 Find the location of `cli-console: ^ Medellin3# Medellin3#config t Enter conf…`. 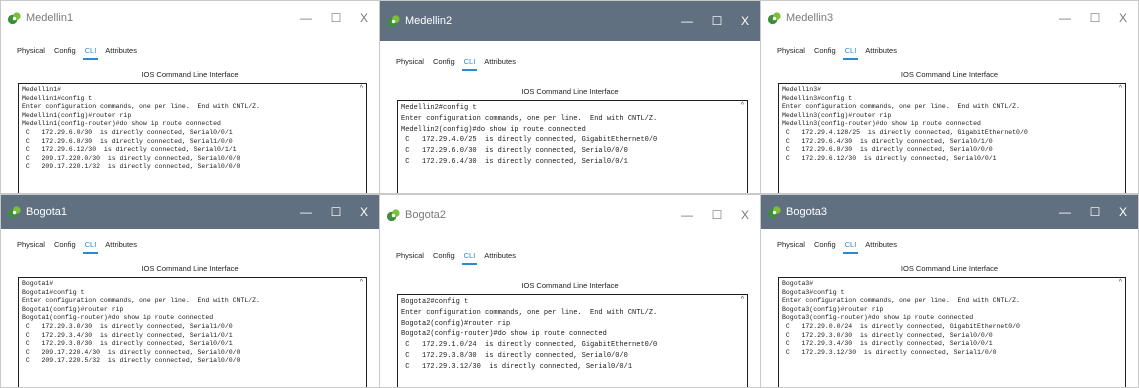

cli-console: ^ Medellin3# Medellin3#config t Enter conf… is located at coordinates (952, 138).